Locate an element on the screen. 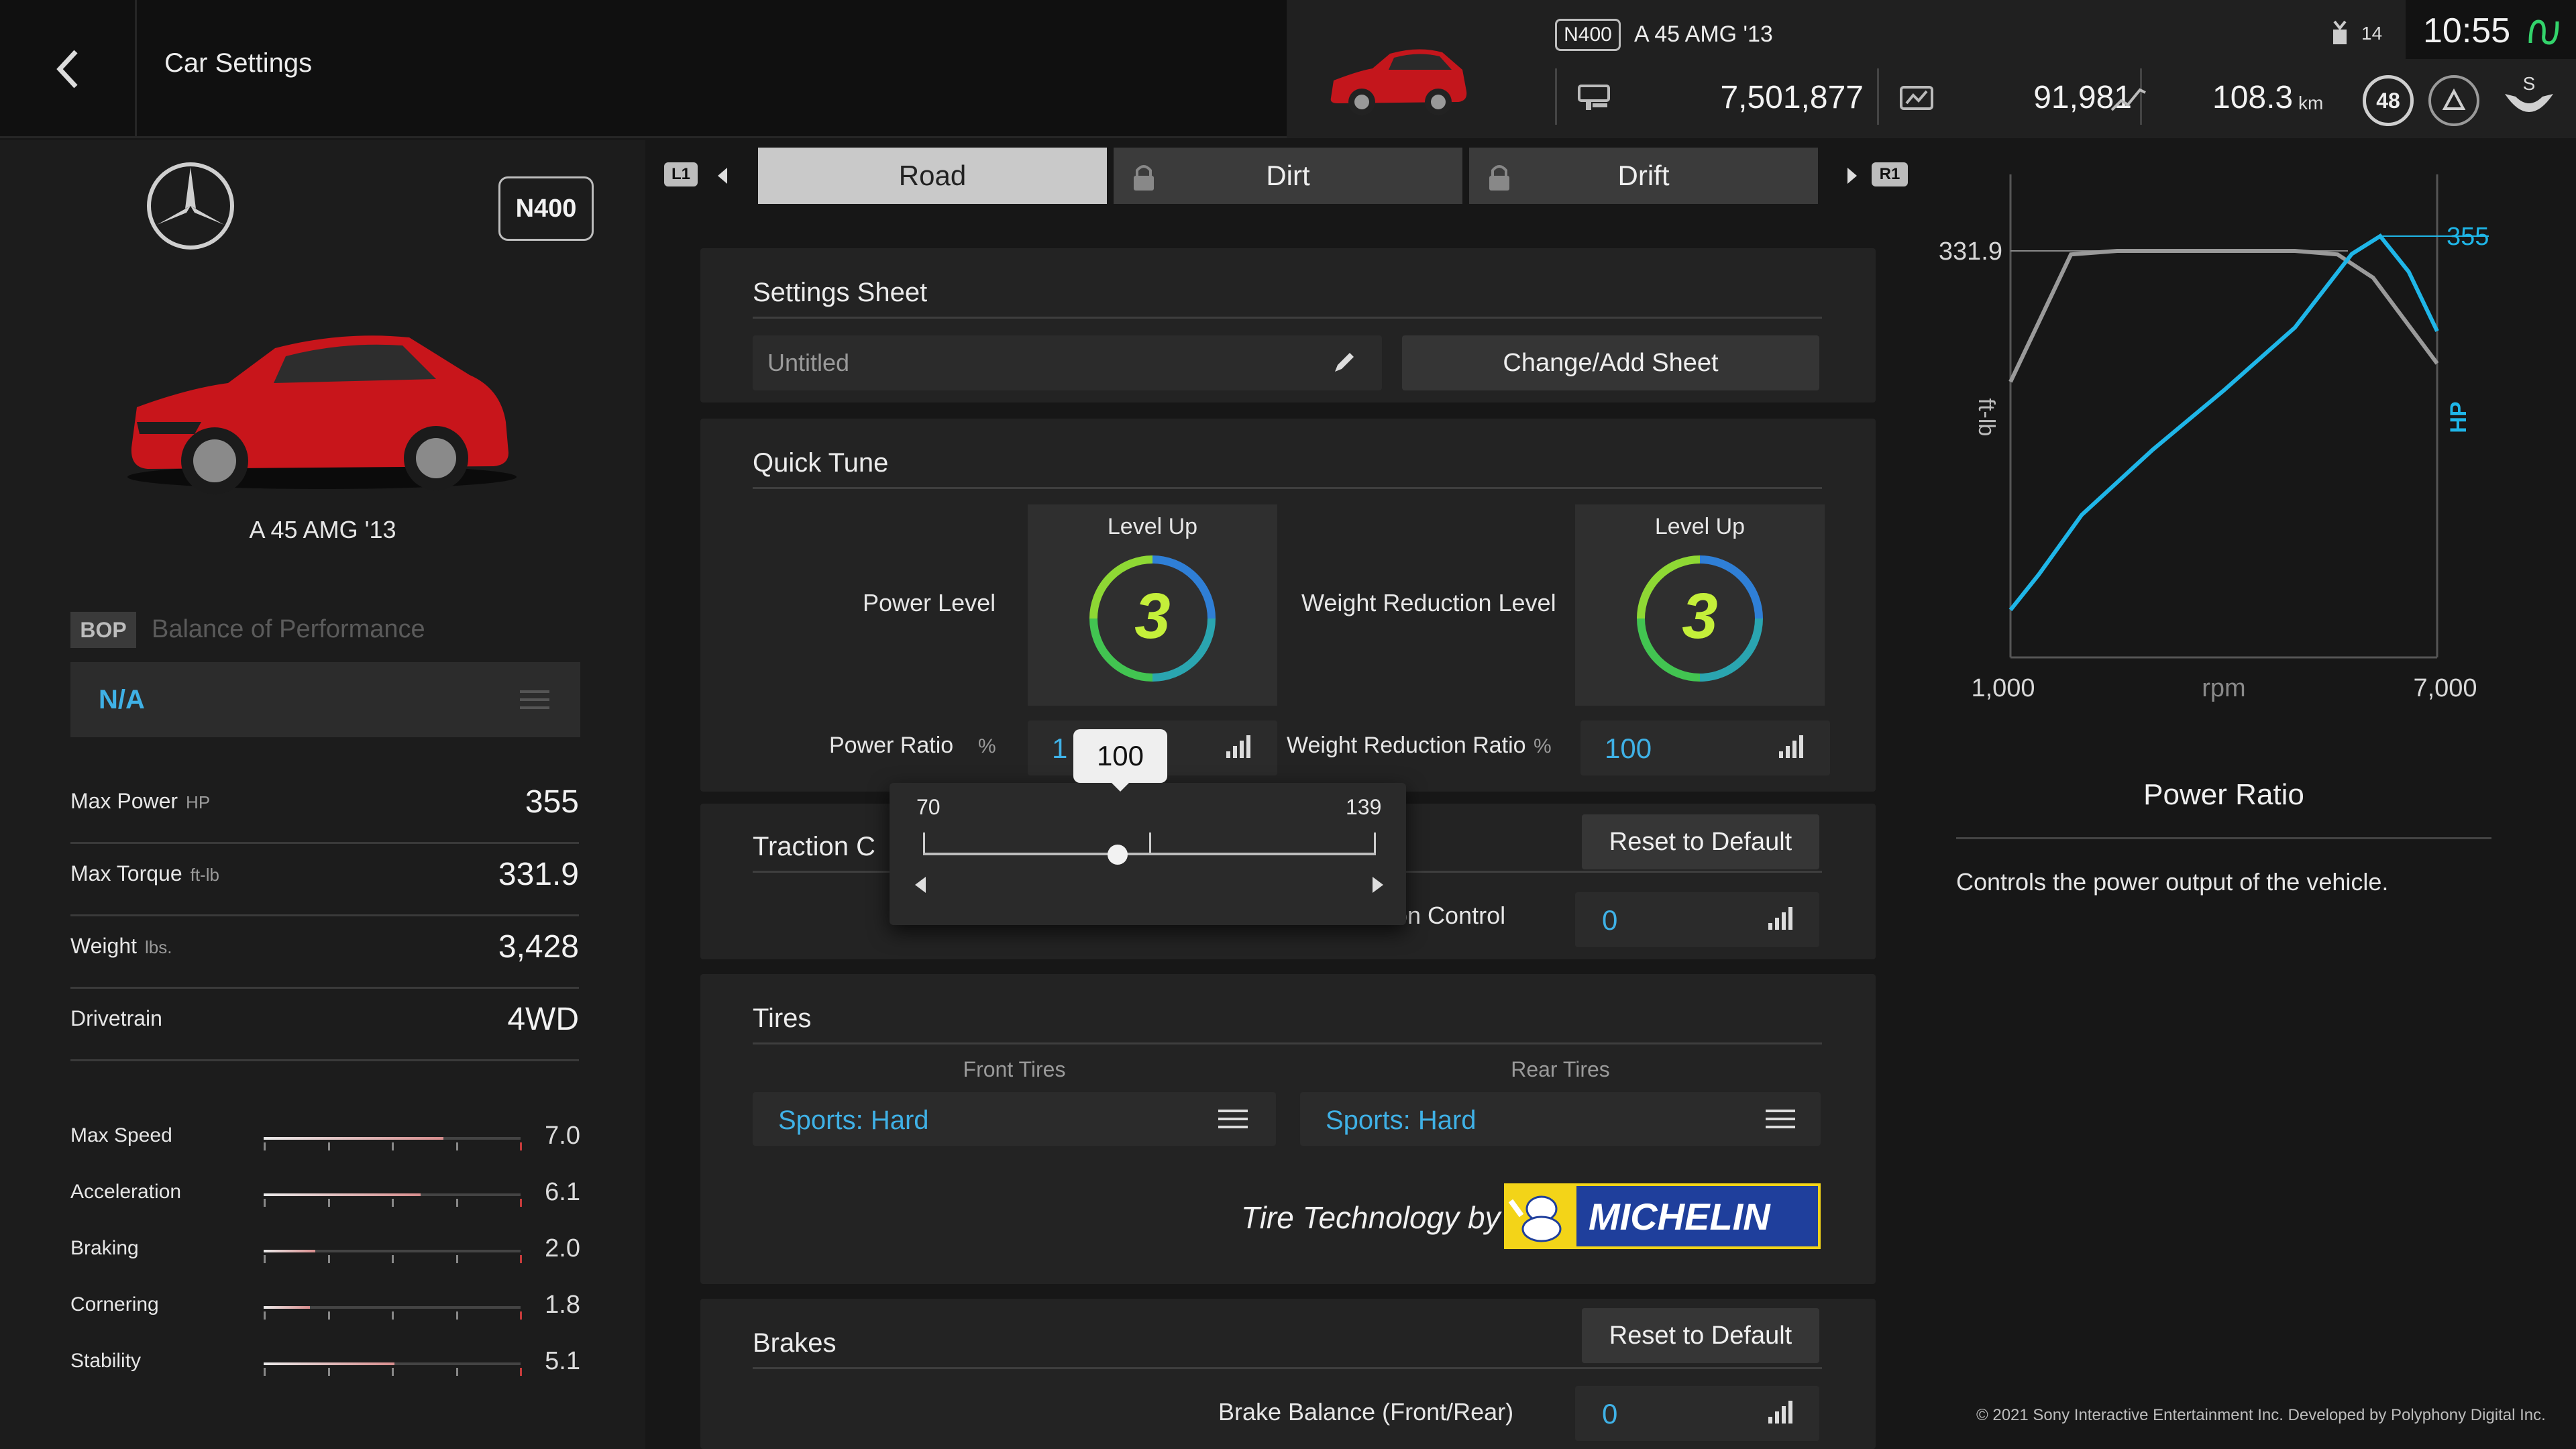 Image resolution: width=2576 pixels, height=1449 pixels. torque-peak-label: 331.9 is located at coordinates (1970, 251).